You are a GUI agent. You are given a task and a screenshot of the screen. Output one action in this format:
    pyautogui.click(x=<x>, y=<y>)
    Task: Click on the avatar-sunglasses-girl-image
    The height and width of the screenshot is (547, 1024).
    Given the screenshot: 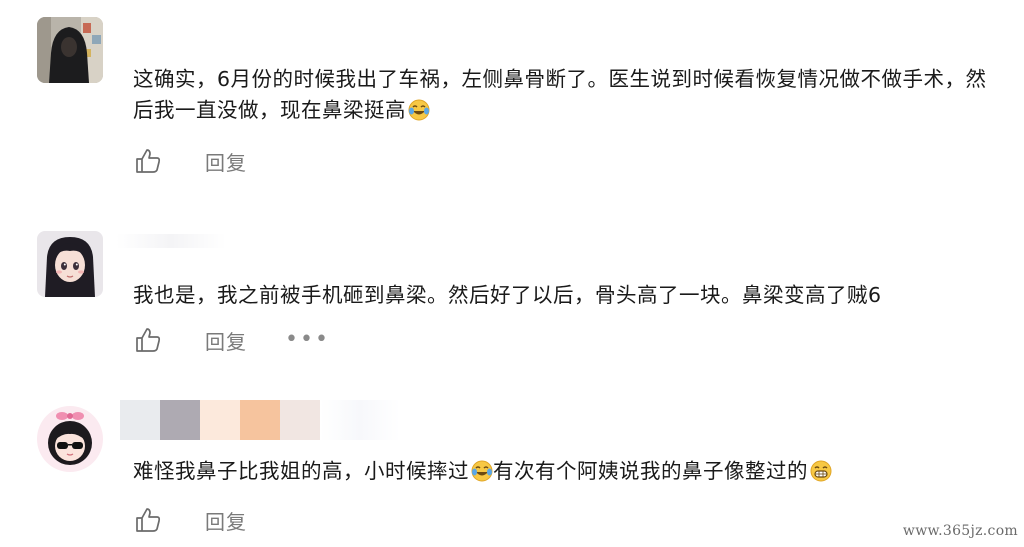 What is the action you would take?
    pyautogui.click(x=70, y=439)
    